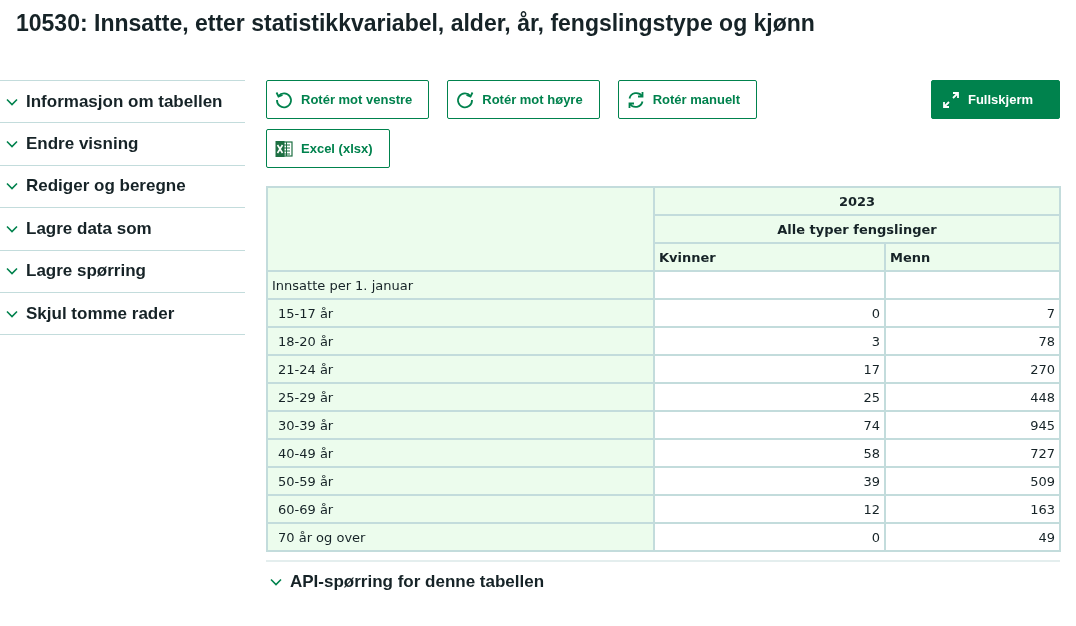  What do you see at coordinates (348, 99) in the screenshot?
I see `rotate-button: Rotér mot venstre` at bounding box center [348, 99].